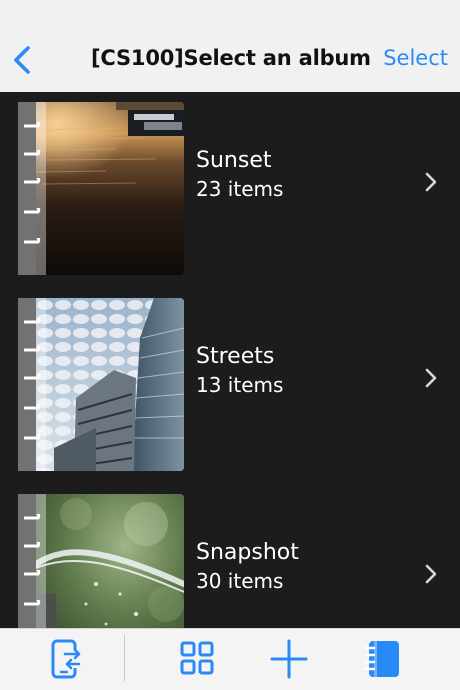 The width and height of the screenshot is (460, 690). I want to click on transfer-button, so click(65, 659).